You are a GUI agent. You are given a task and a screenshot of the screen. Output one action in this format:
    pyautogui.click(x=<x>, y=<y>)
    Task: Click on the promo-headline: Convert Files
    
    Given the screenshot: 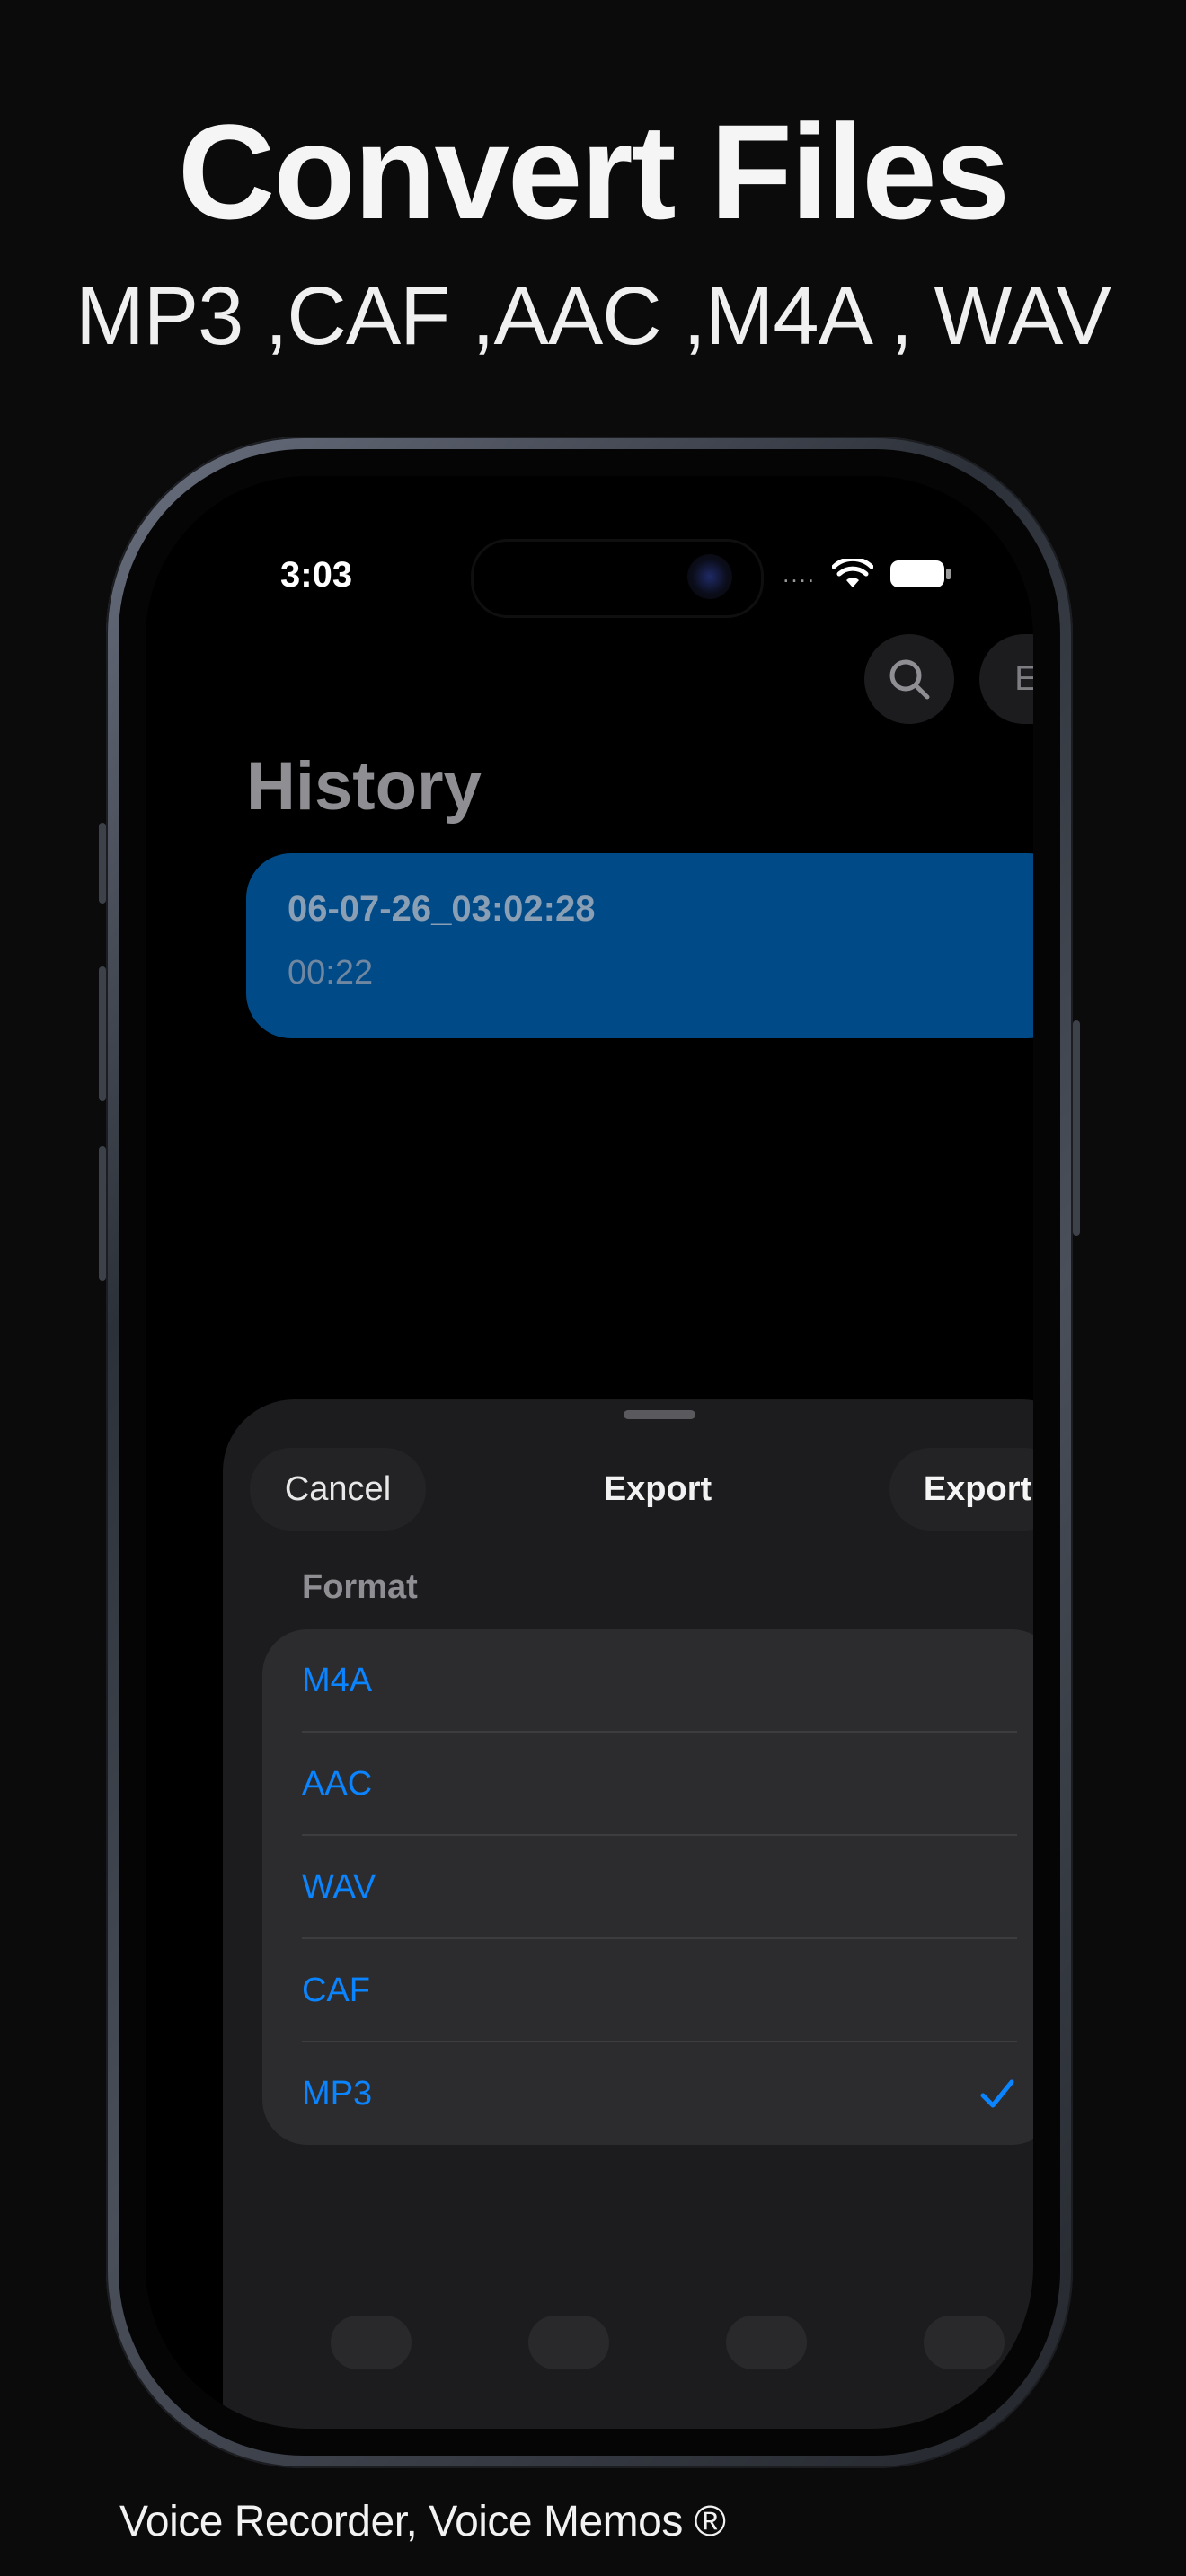 What is the action you would take?
    pyautogui.click(x=593, y=171)
    